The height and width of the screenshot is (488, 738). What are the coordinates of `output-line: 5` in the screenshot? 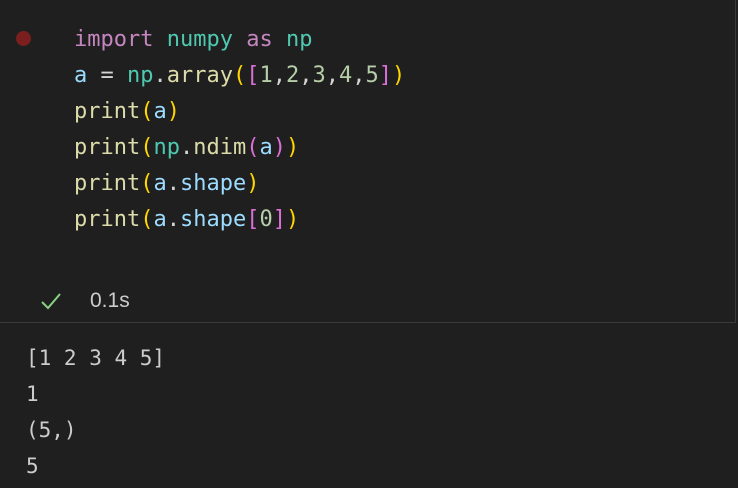 It's located at (32, 466).